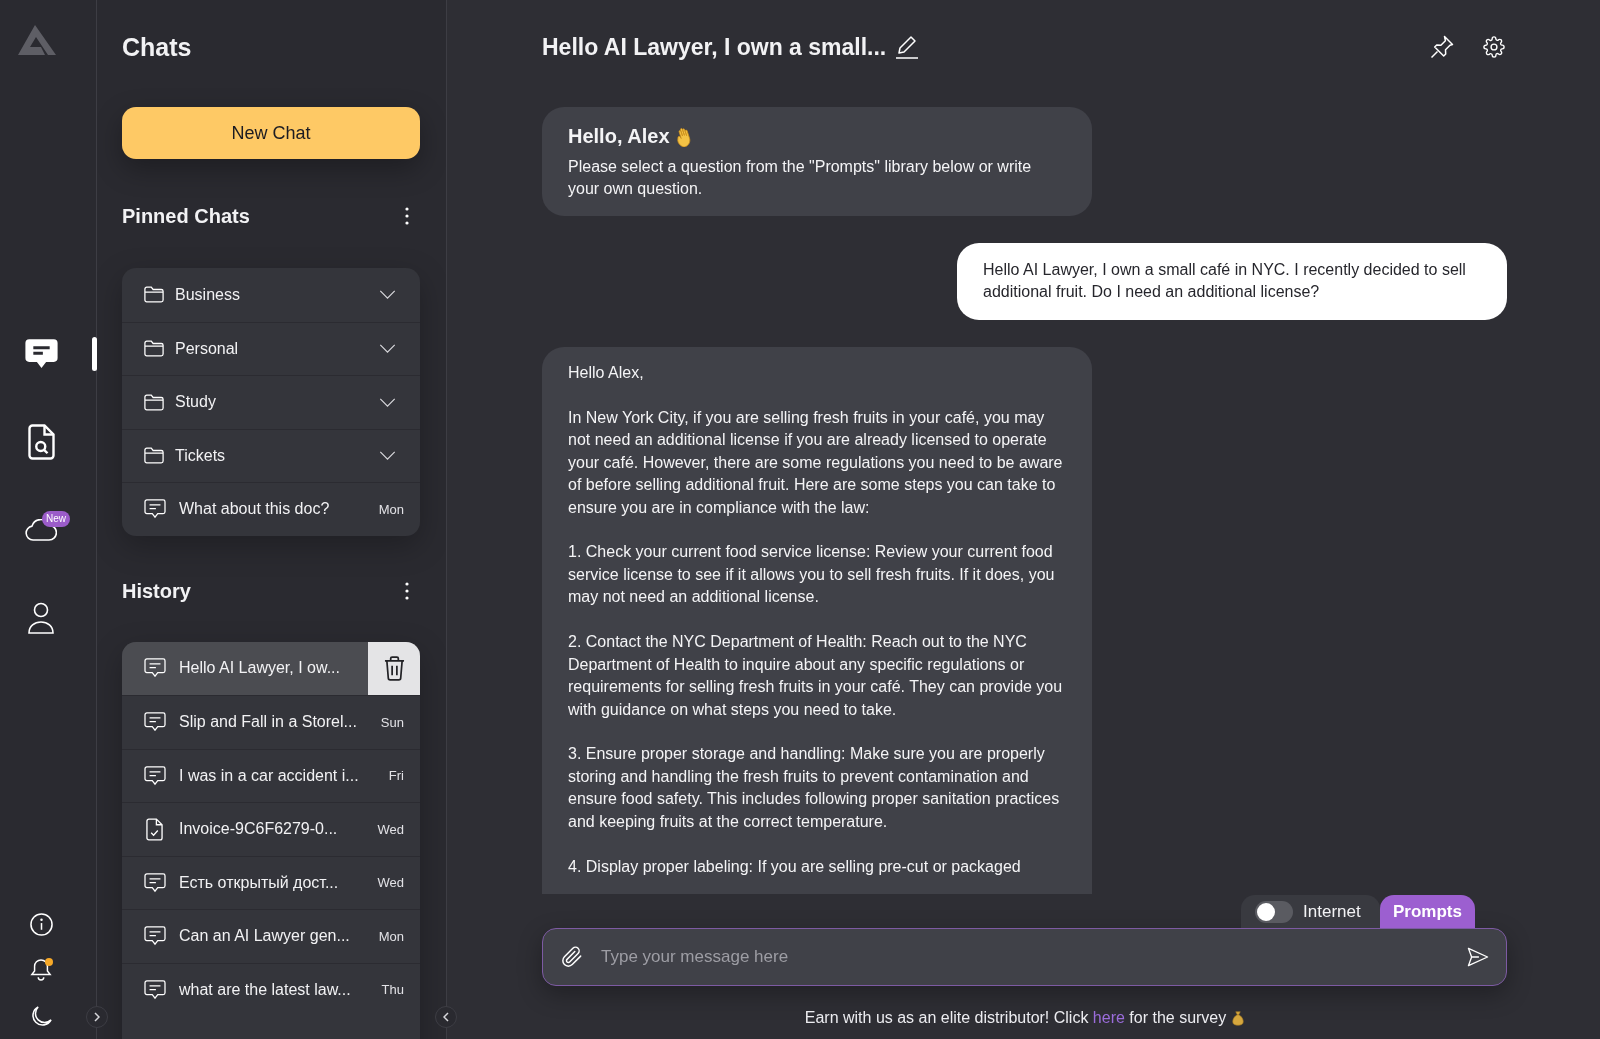  I want to click on chat-list-item: Can an AI Lawyer gen... Mon, so click(271, 936).